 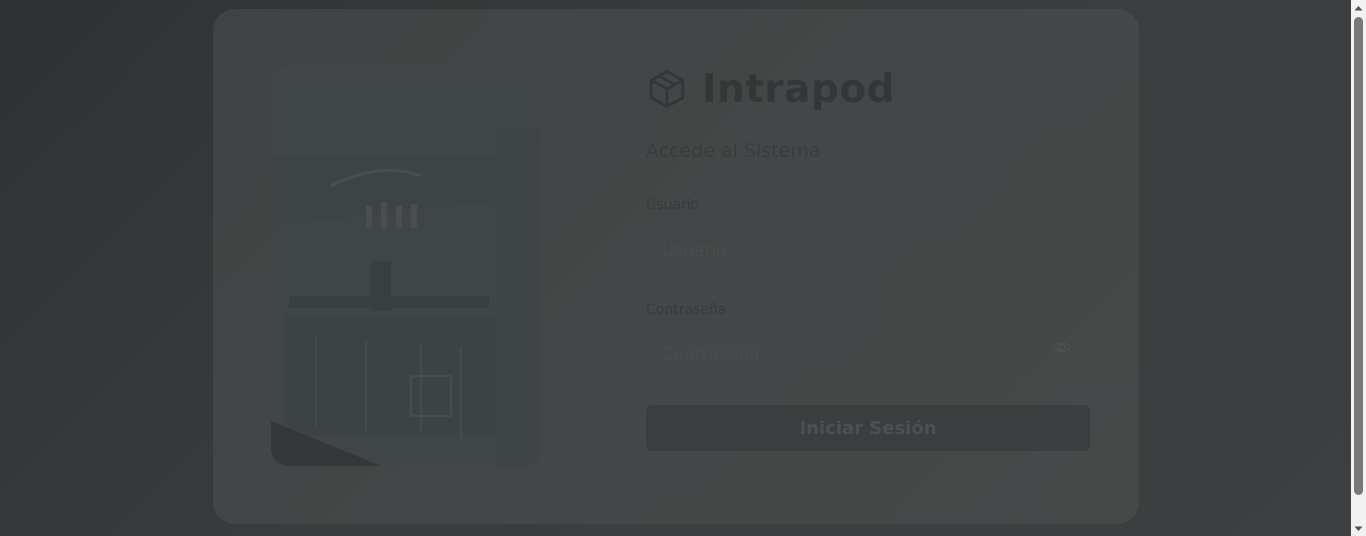 I want to click on password-input, so click(x=868, y=355).